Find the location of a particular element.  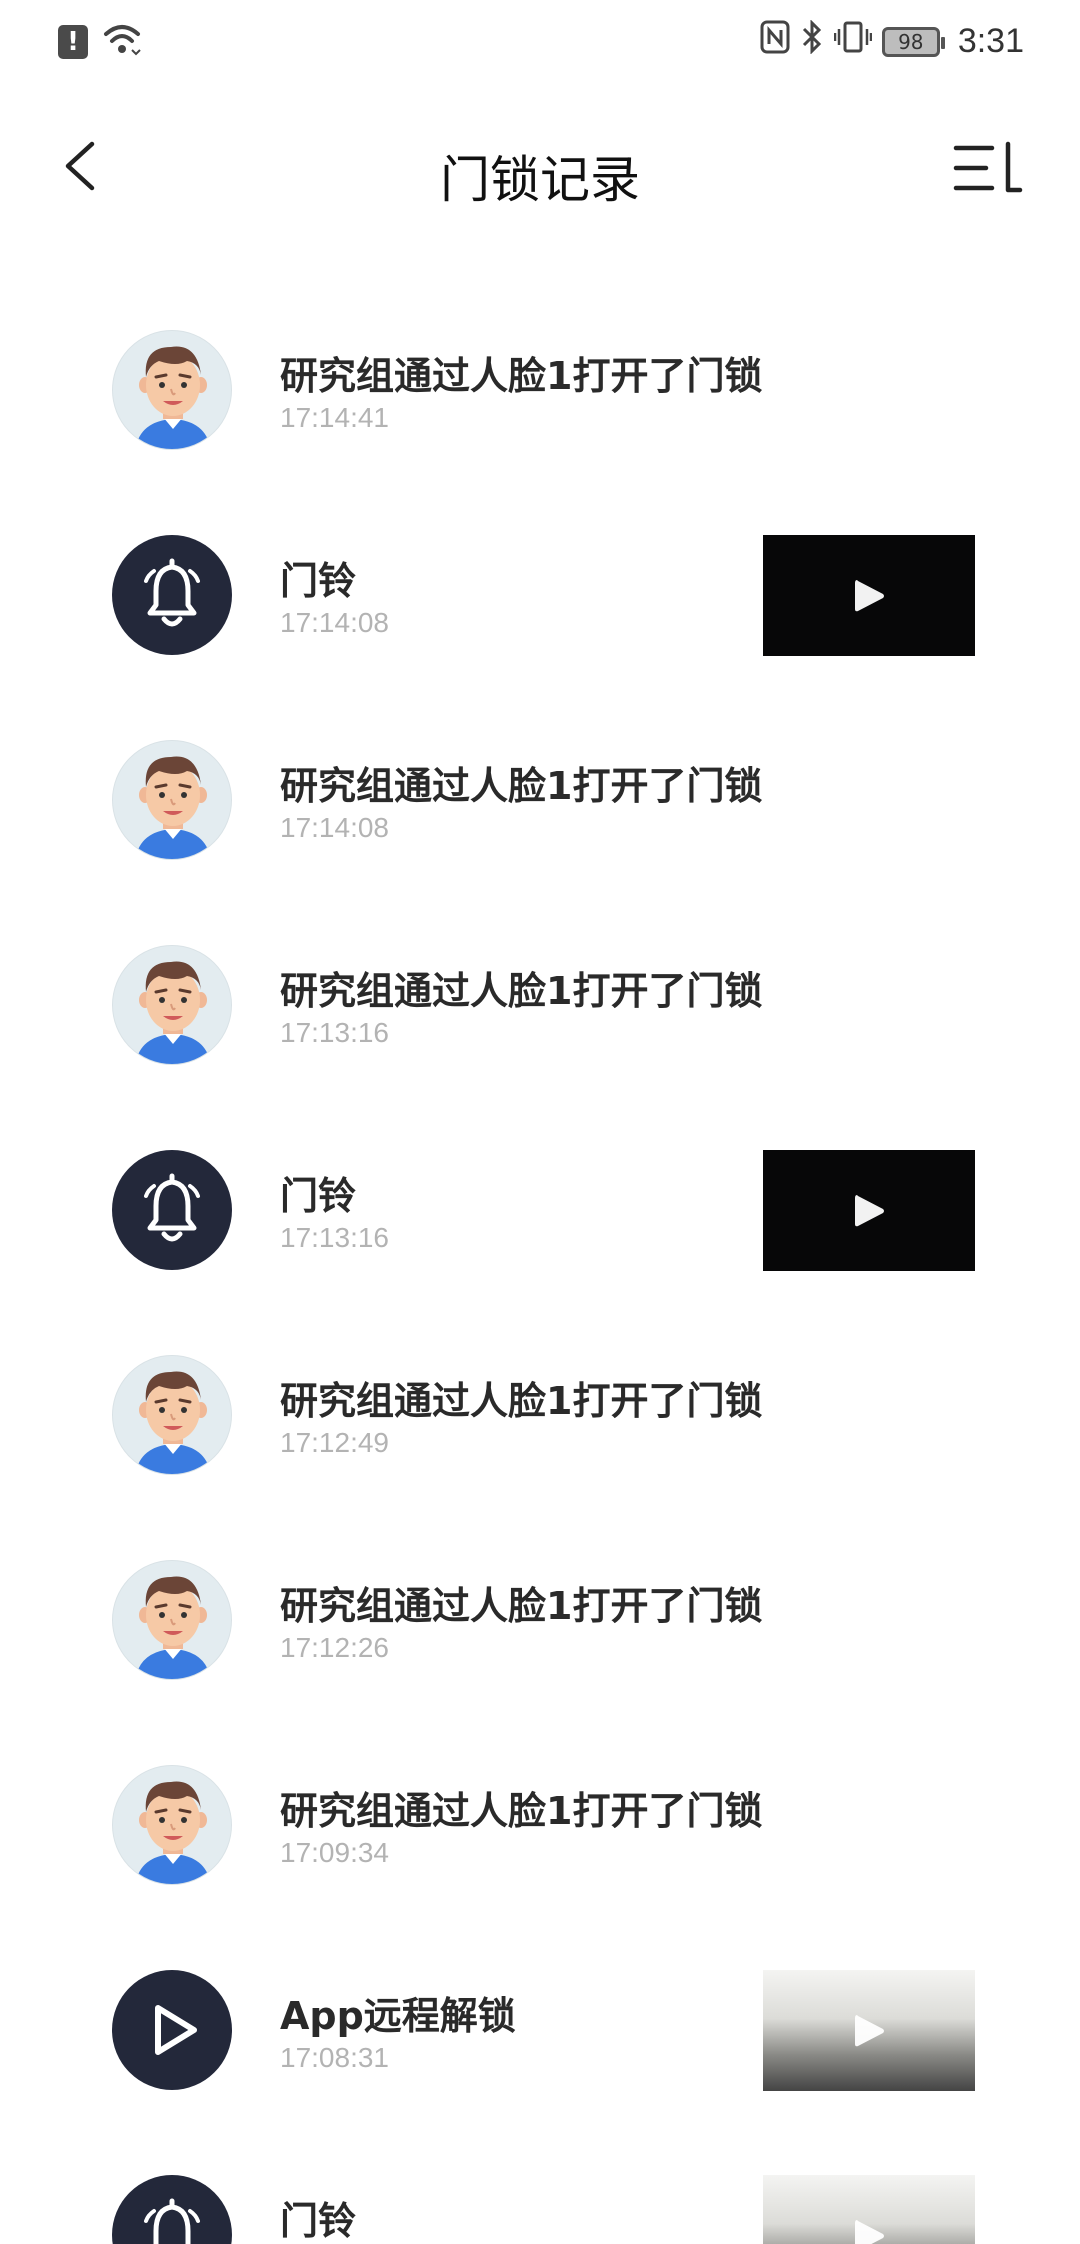

record-title: App远程解锁 is located at coordinates (398, 2016).